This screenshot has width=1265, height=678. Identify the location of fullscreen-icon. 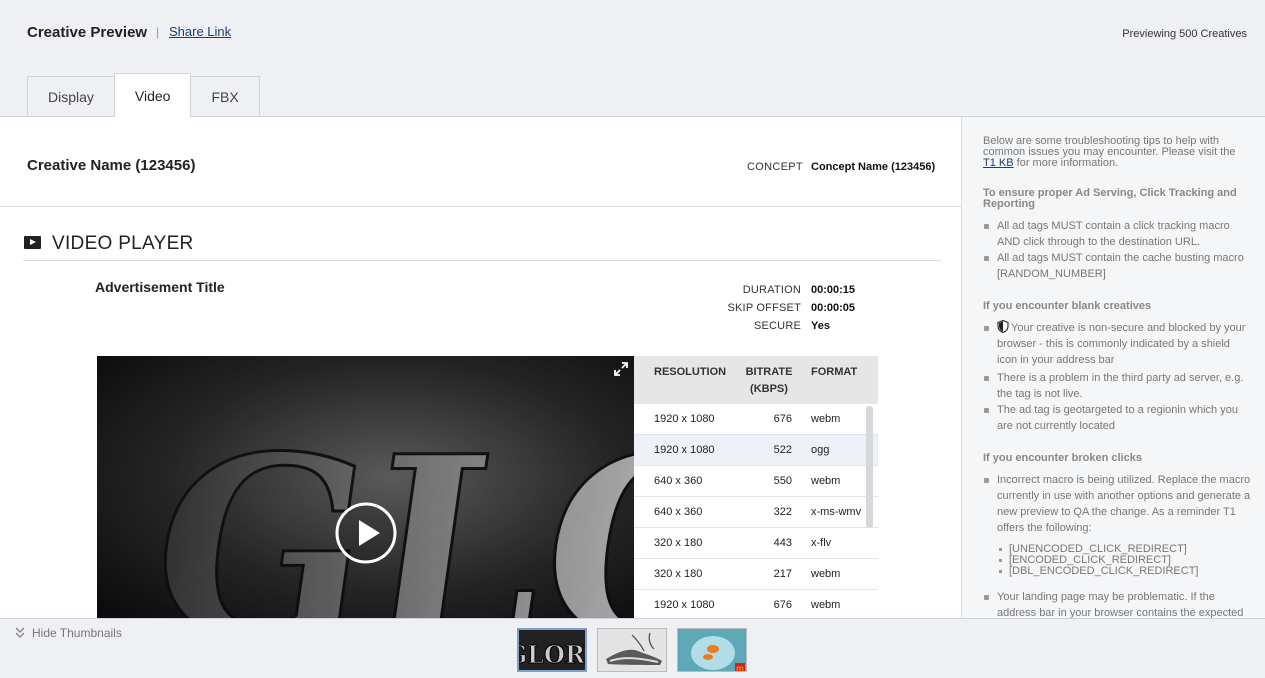
(621, 369).